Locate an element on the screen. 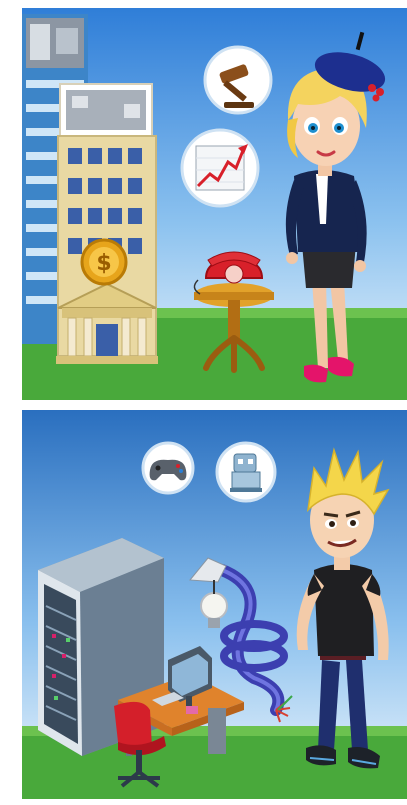 This screenshot has height=805, width=407. game-controller-icon is located at coordinates (168, 468).